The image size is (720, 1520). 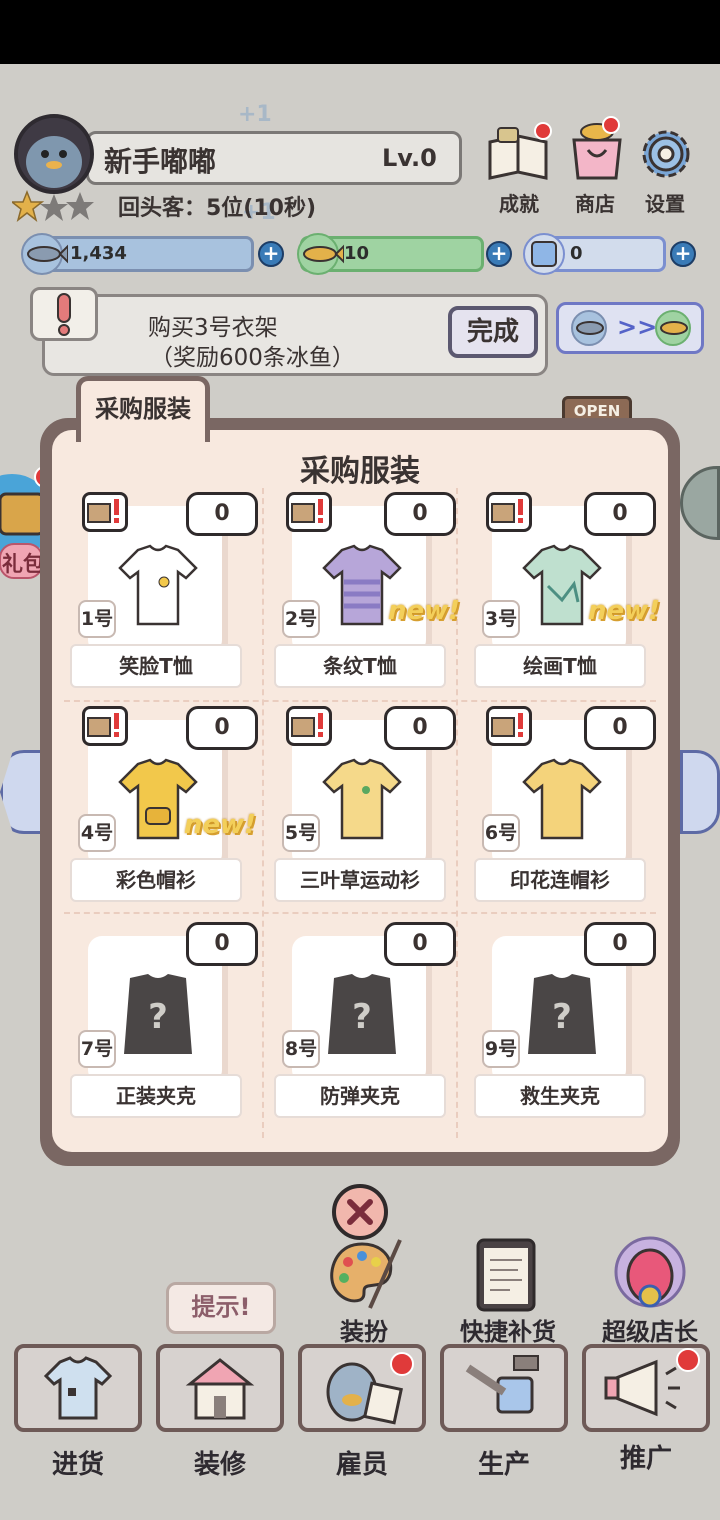 I want to click on item-number-badge: 8号, so click(x=301, y=1049).